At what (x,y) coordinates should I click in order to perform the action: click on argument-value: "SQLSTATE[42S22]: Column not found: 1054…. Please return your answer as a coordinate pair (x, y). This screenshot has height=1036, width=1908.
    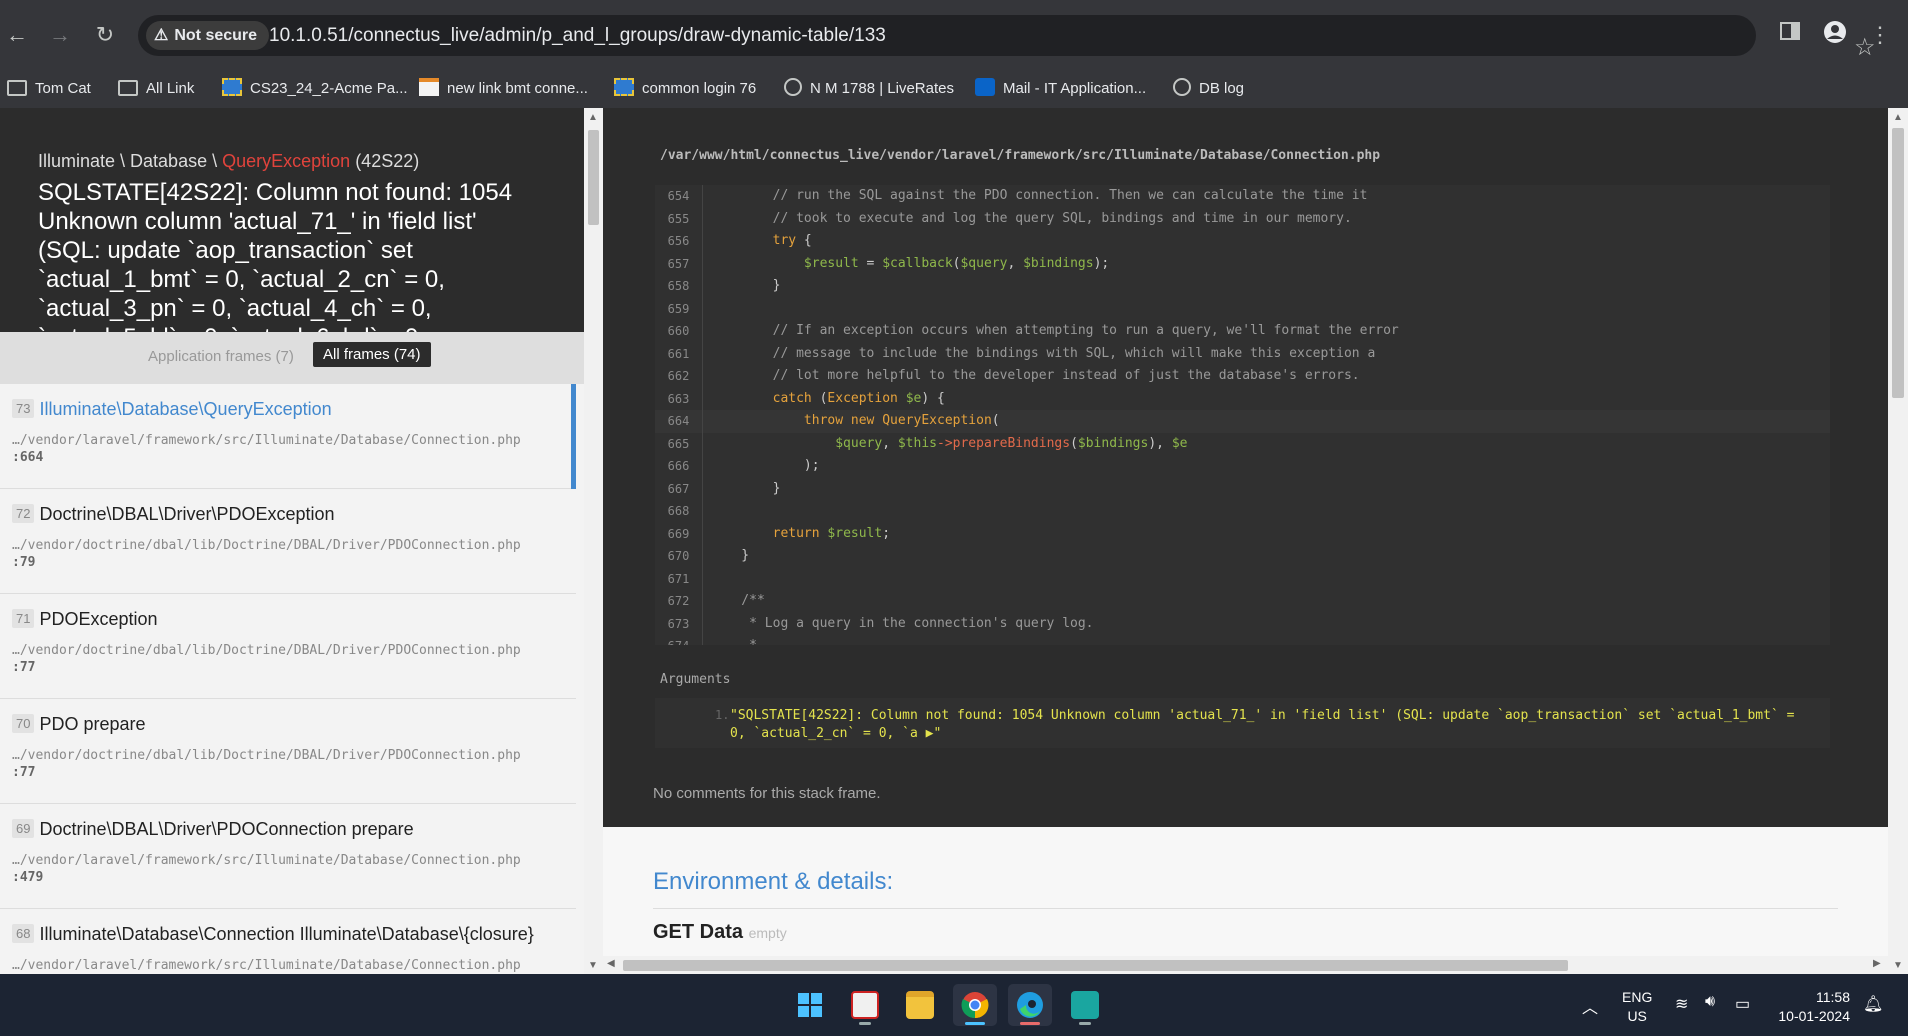
    Looking at the image, I should click on (1270, 725).